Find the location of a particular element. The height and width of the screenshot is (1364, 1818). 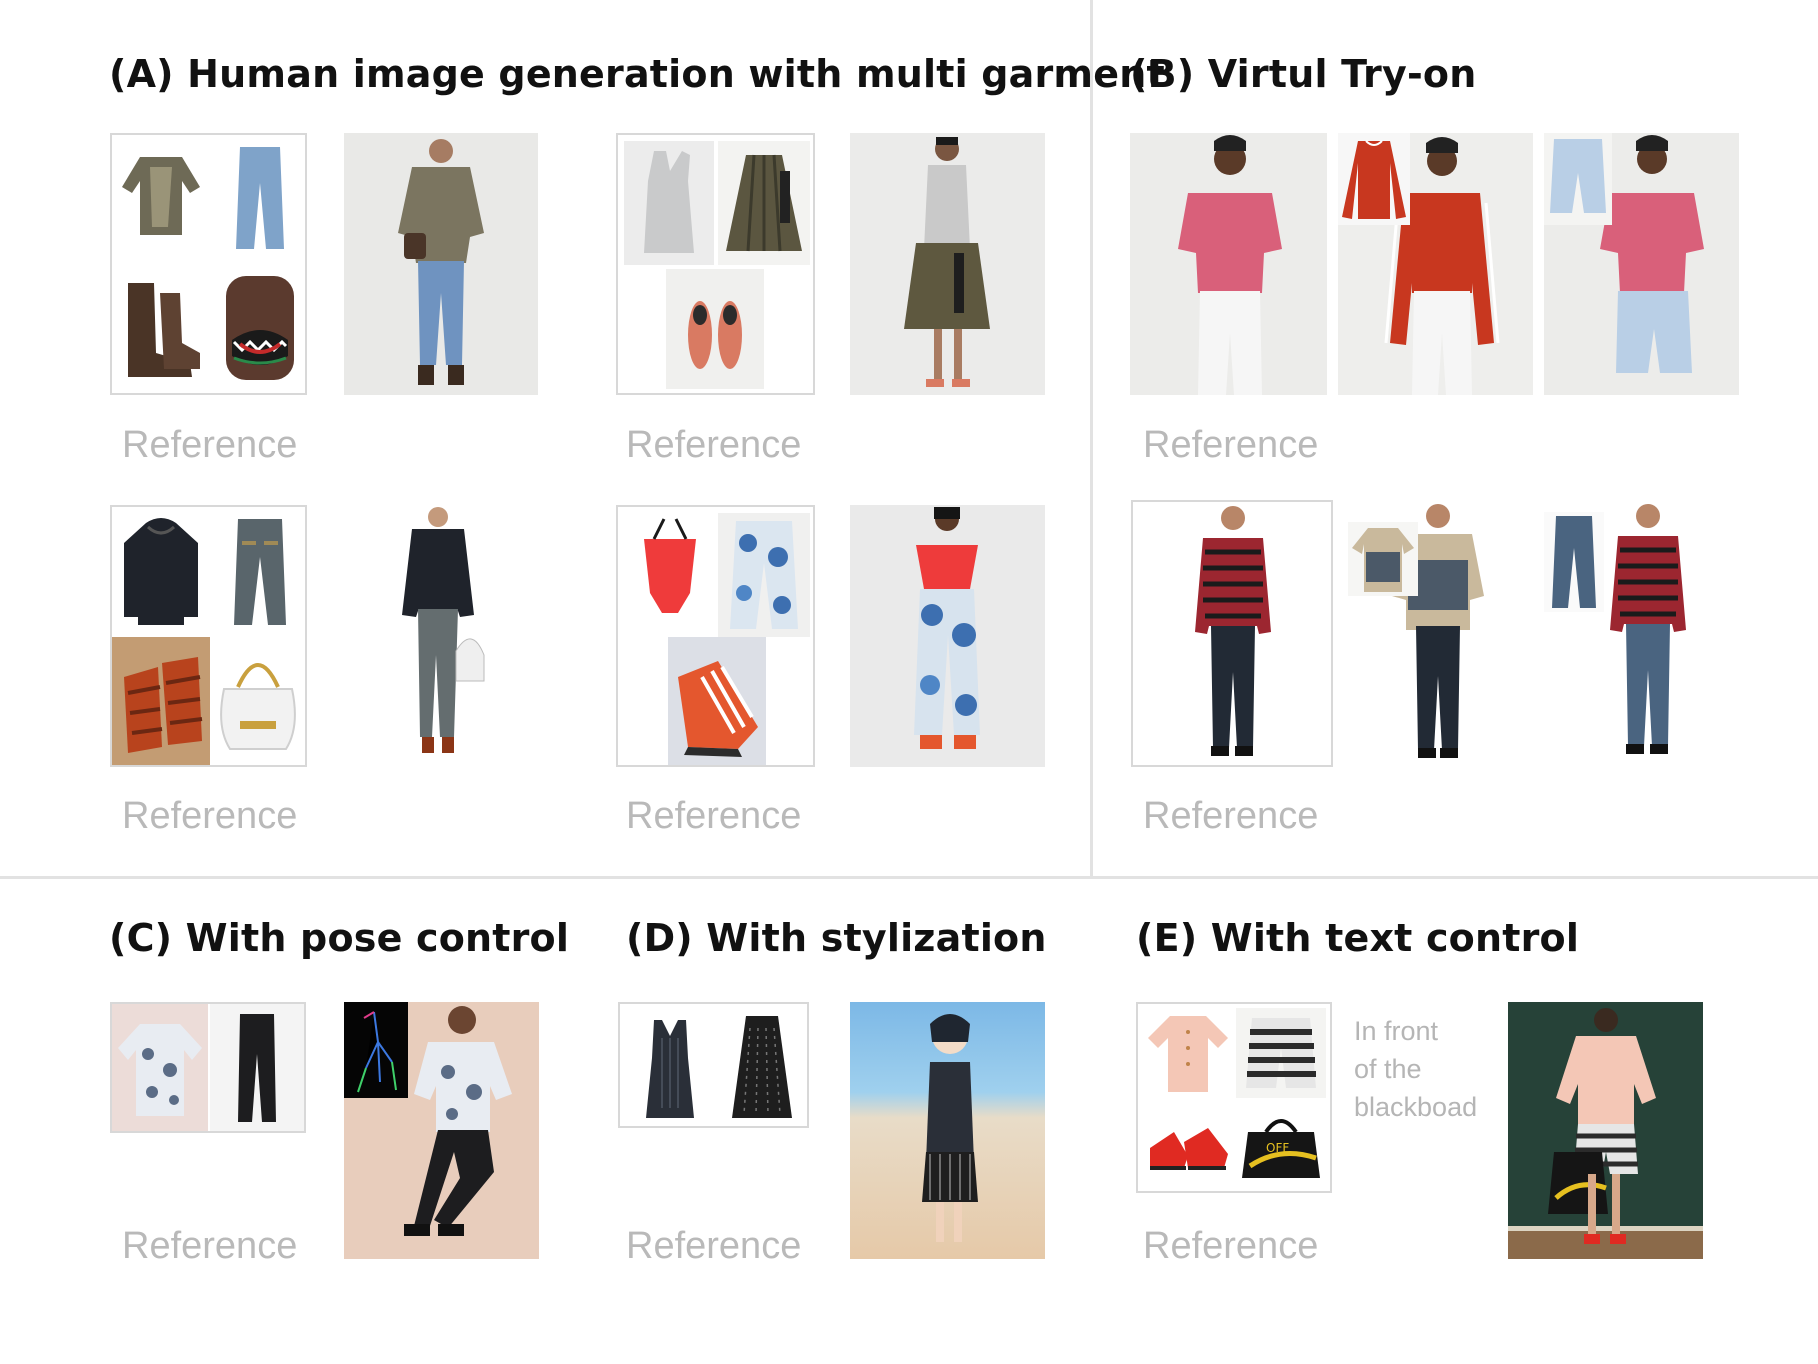

a2-reference-label: Reference is located at coordinates (714, 445).